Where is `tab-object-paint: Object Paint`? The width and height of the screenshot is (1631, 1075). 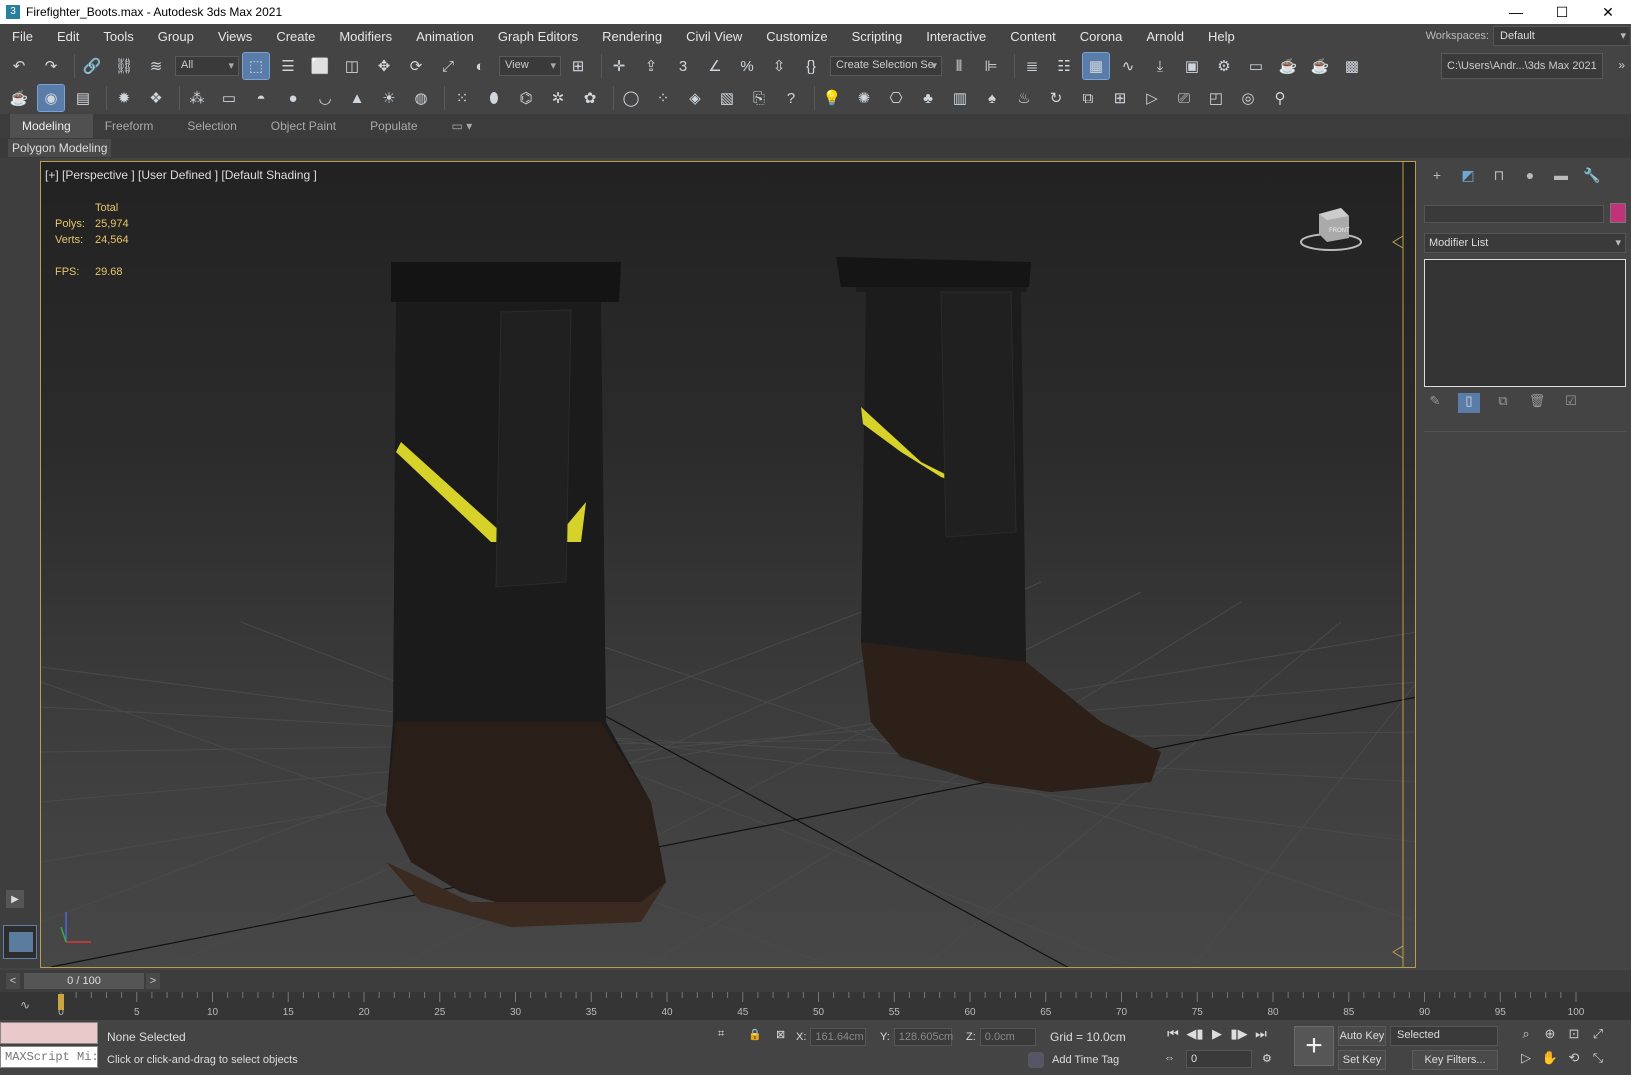
tab-object-paint: Object Paint is located at coordinates (308, 126).